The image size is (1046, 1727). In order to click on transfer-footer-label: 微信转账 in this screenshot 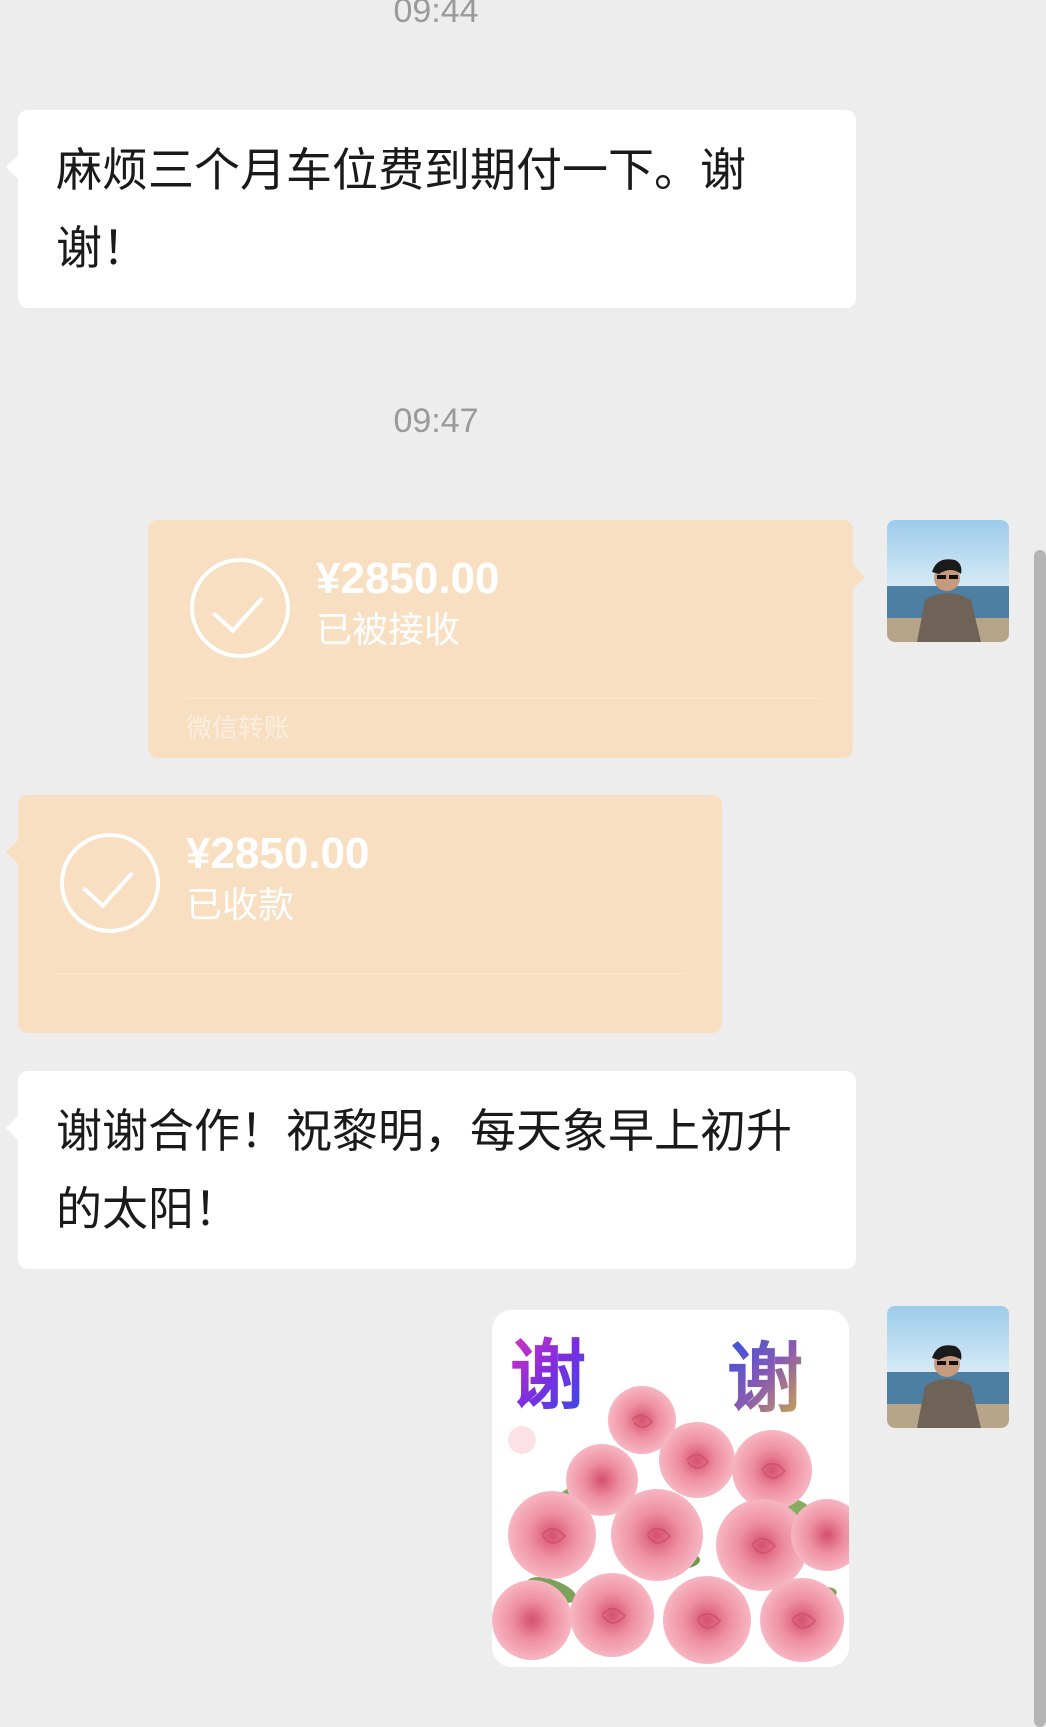, I will do `click(238, 729)`.